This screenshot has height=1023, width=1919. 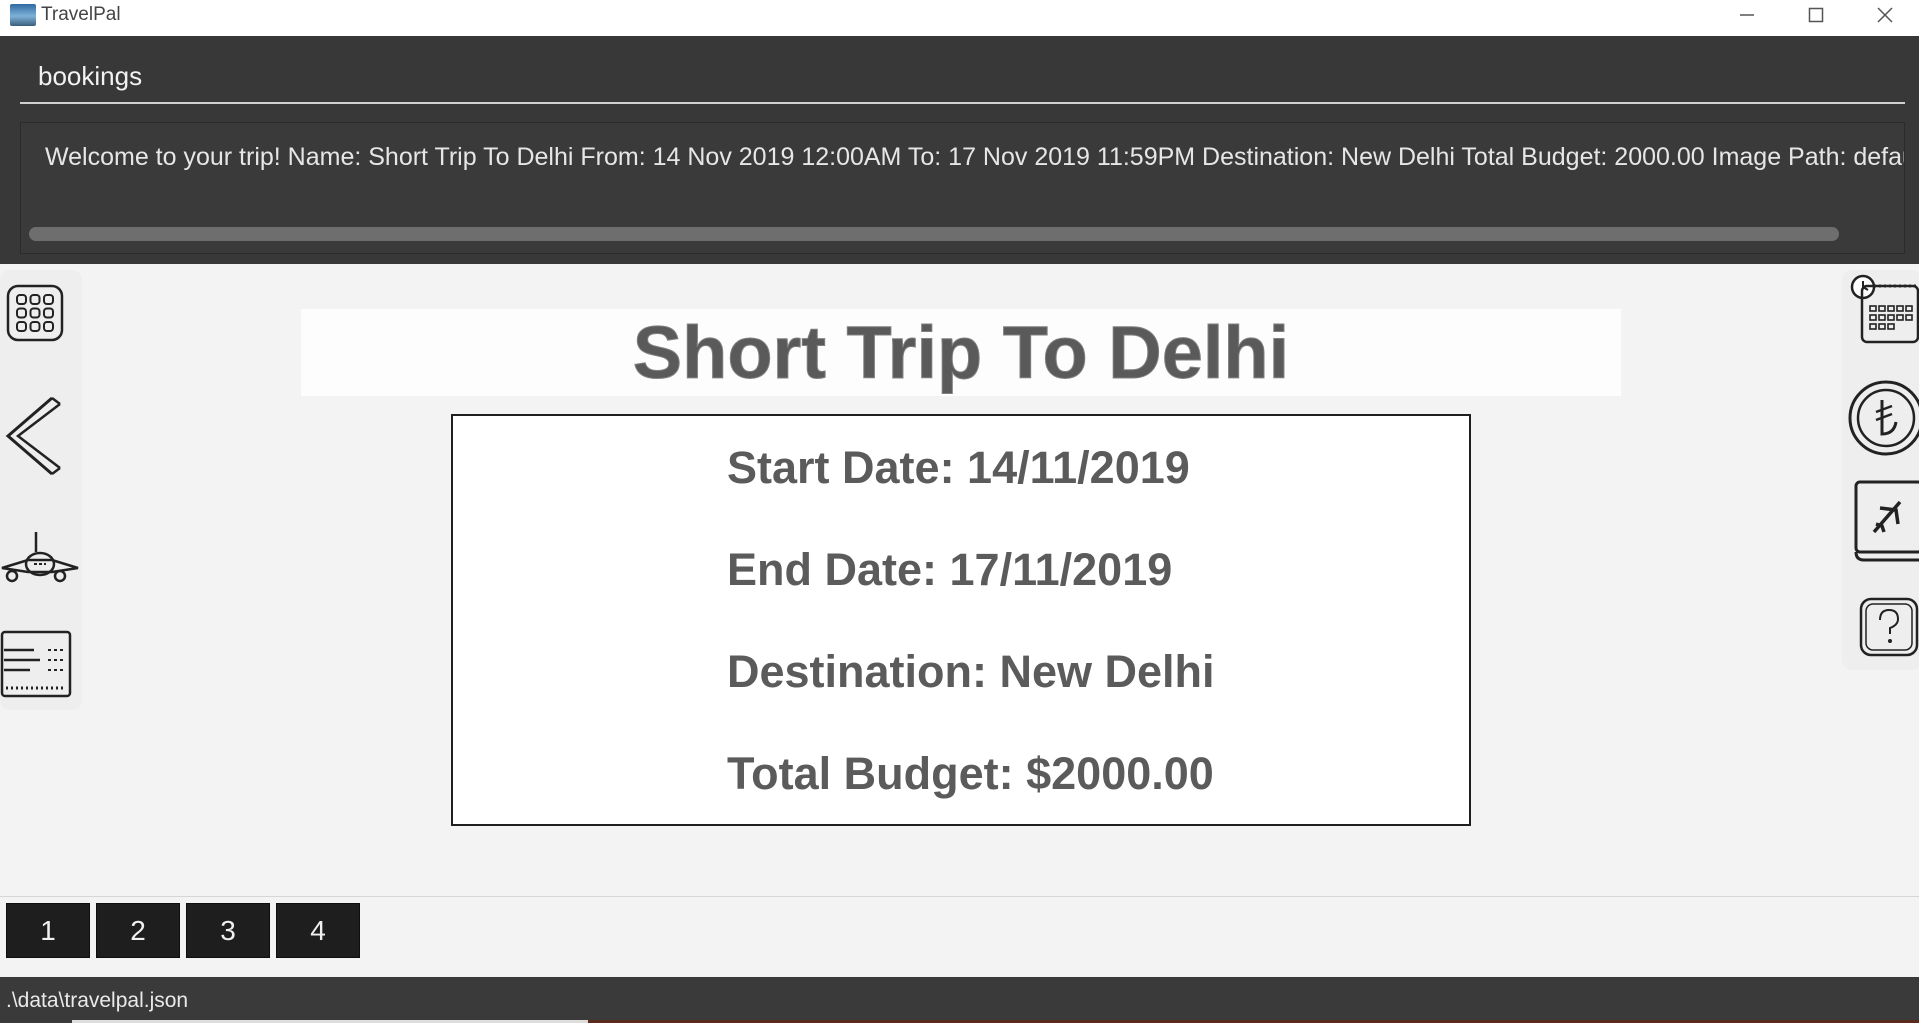 I want to click on right-nav-panel, so click(x=1880, y=470).